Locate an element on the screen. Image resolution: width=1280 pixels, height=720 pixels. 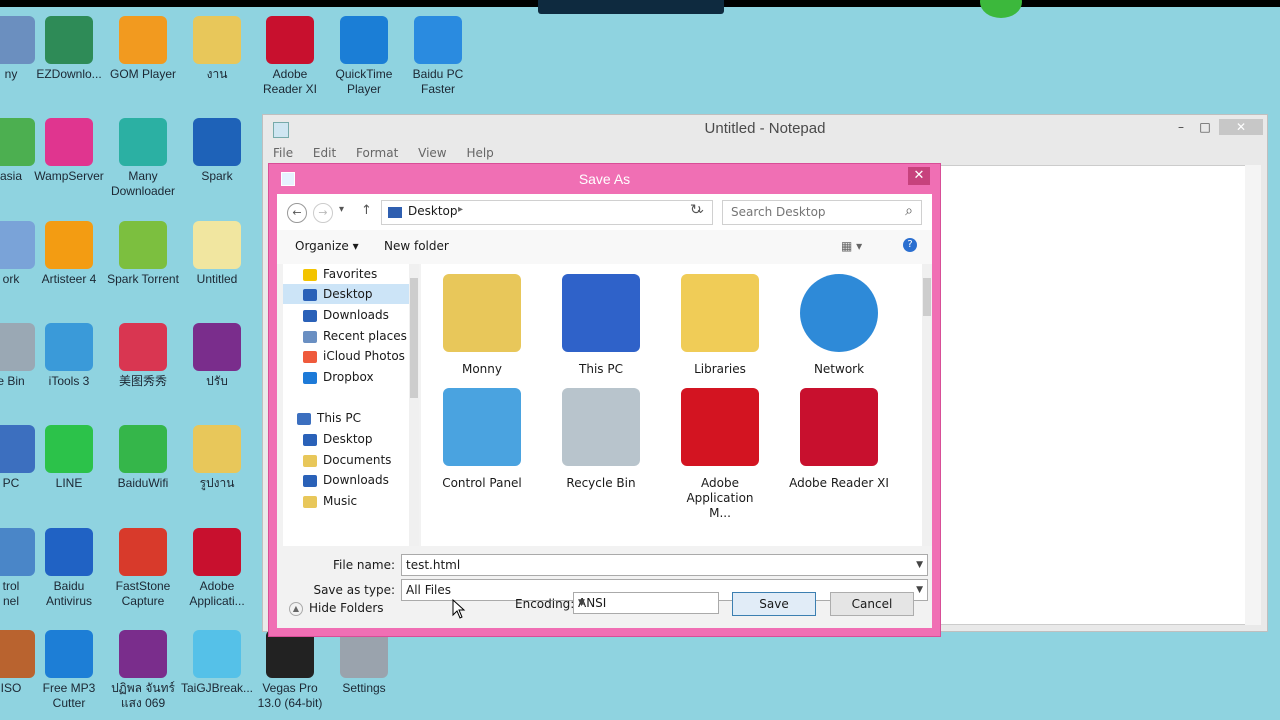
nav-item: Favorites is located at coordinates (351, 274).